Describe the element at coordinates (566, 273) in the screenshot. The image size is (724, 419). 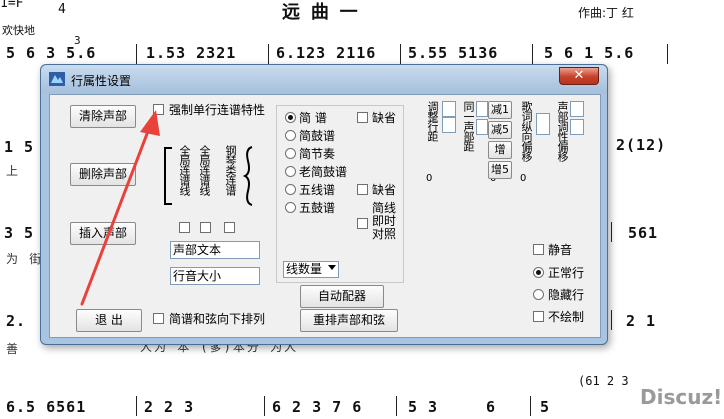
I see `normal-line-label: 正常行` at that location.